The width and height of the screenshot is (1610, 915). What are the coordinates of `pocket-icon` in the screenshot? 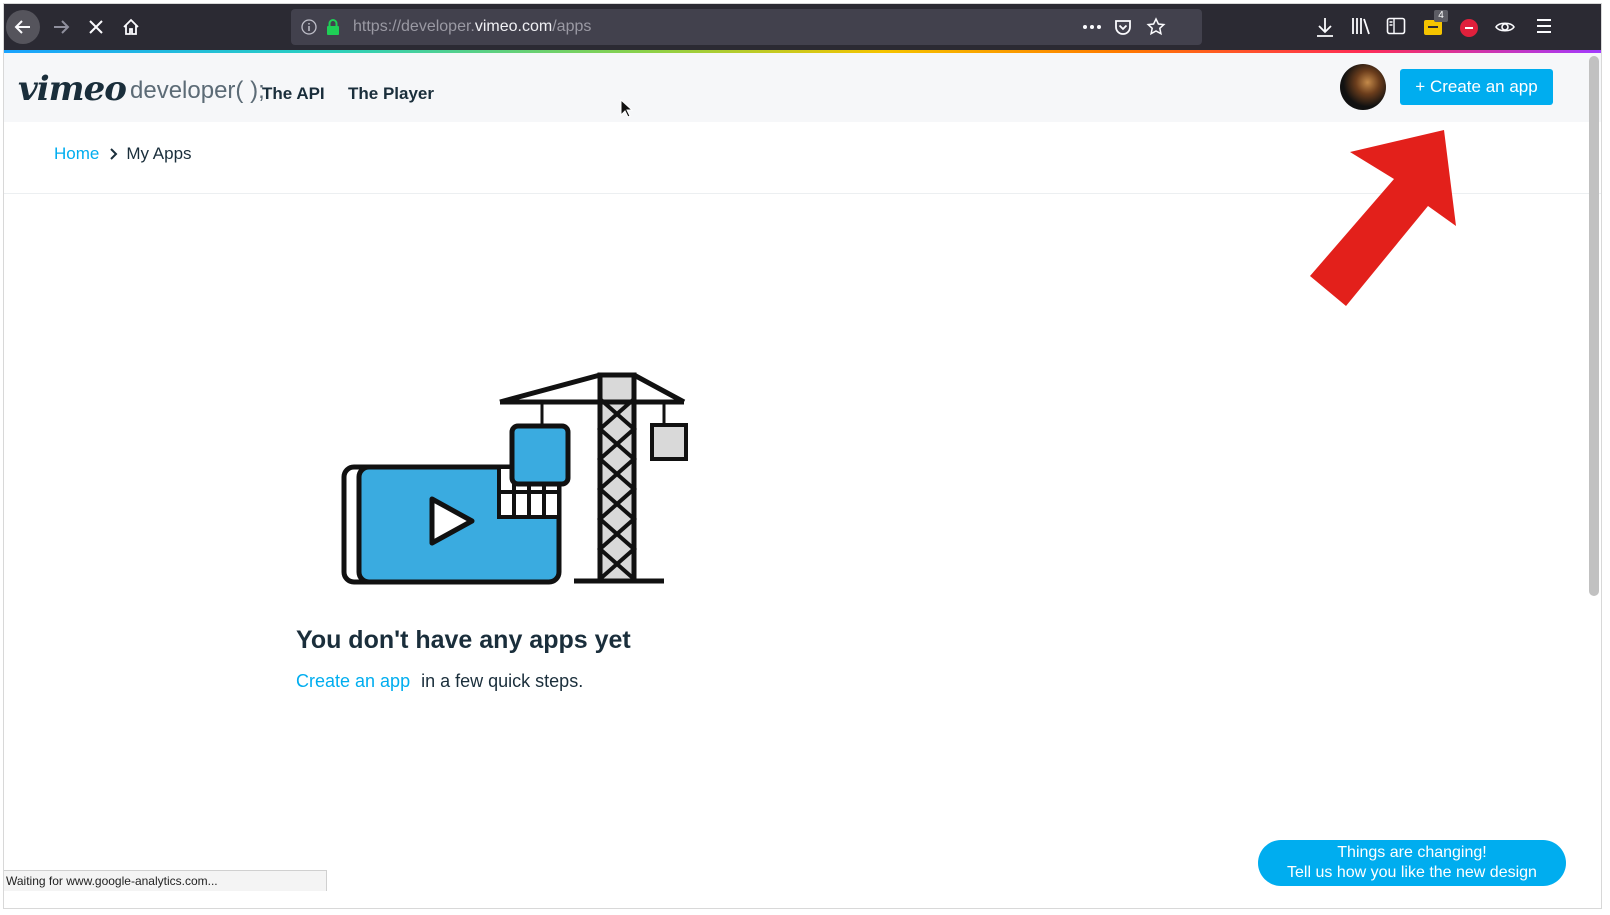 It's located at (1123, 27).